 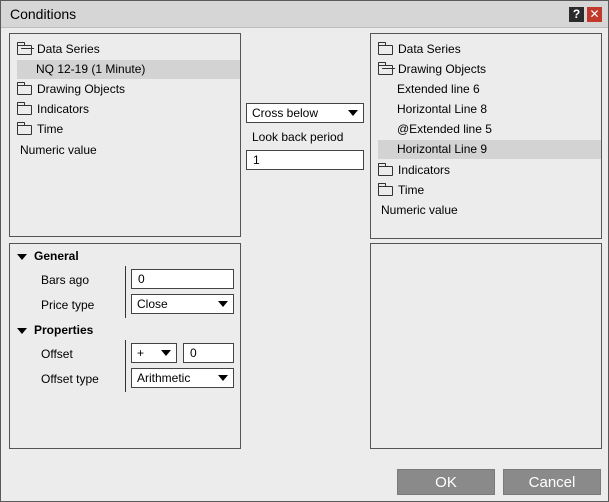 What do you see at coordinates (438, 89) in the screenshot?
I see `tree-item-label: Extended line 6` at bounding box center [438, 89].